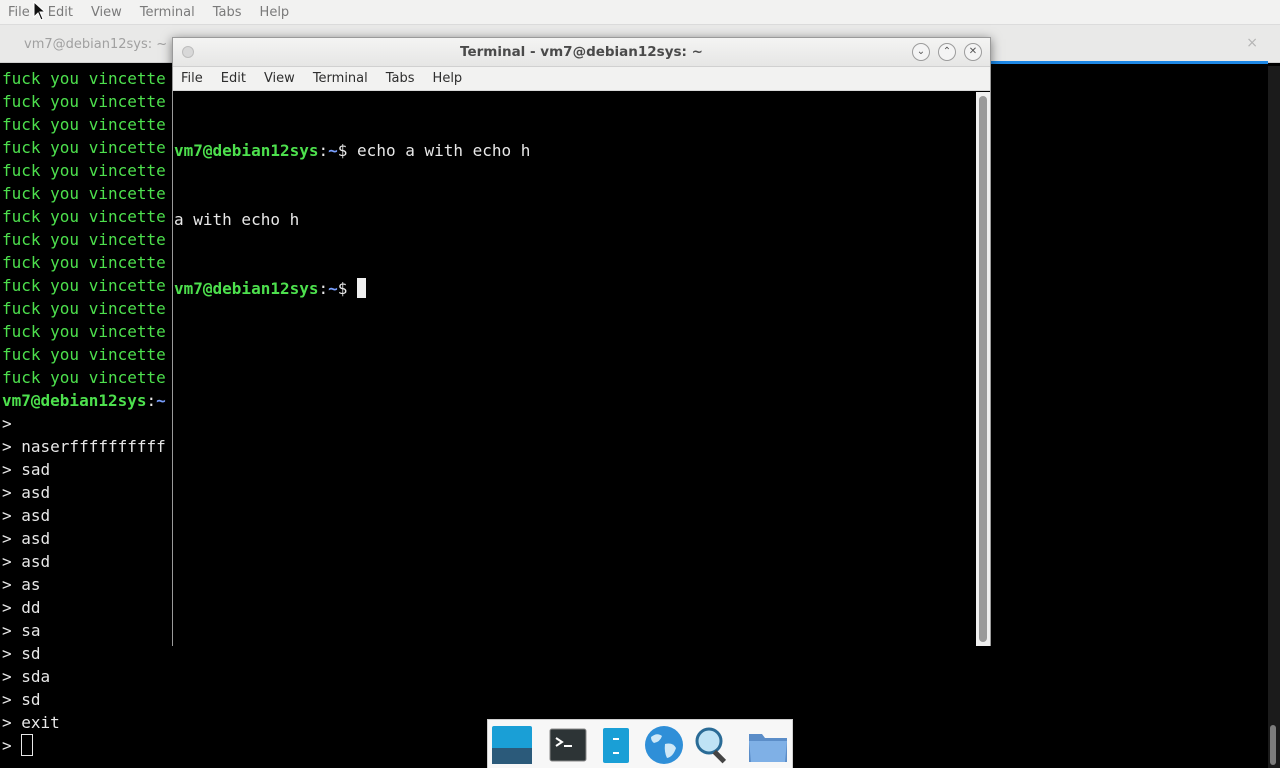 The image size is (1280, 768). I want to click on menu-edit: Edit, so click(233, 78).